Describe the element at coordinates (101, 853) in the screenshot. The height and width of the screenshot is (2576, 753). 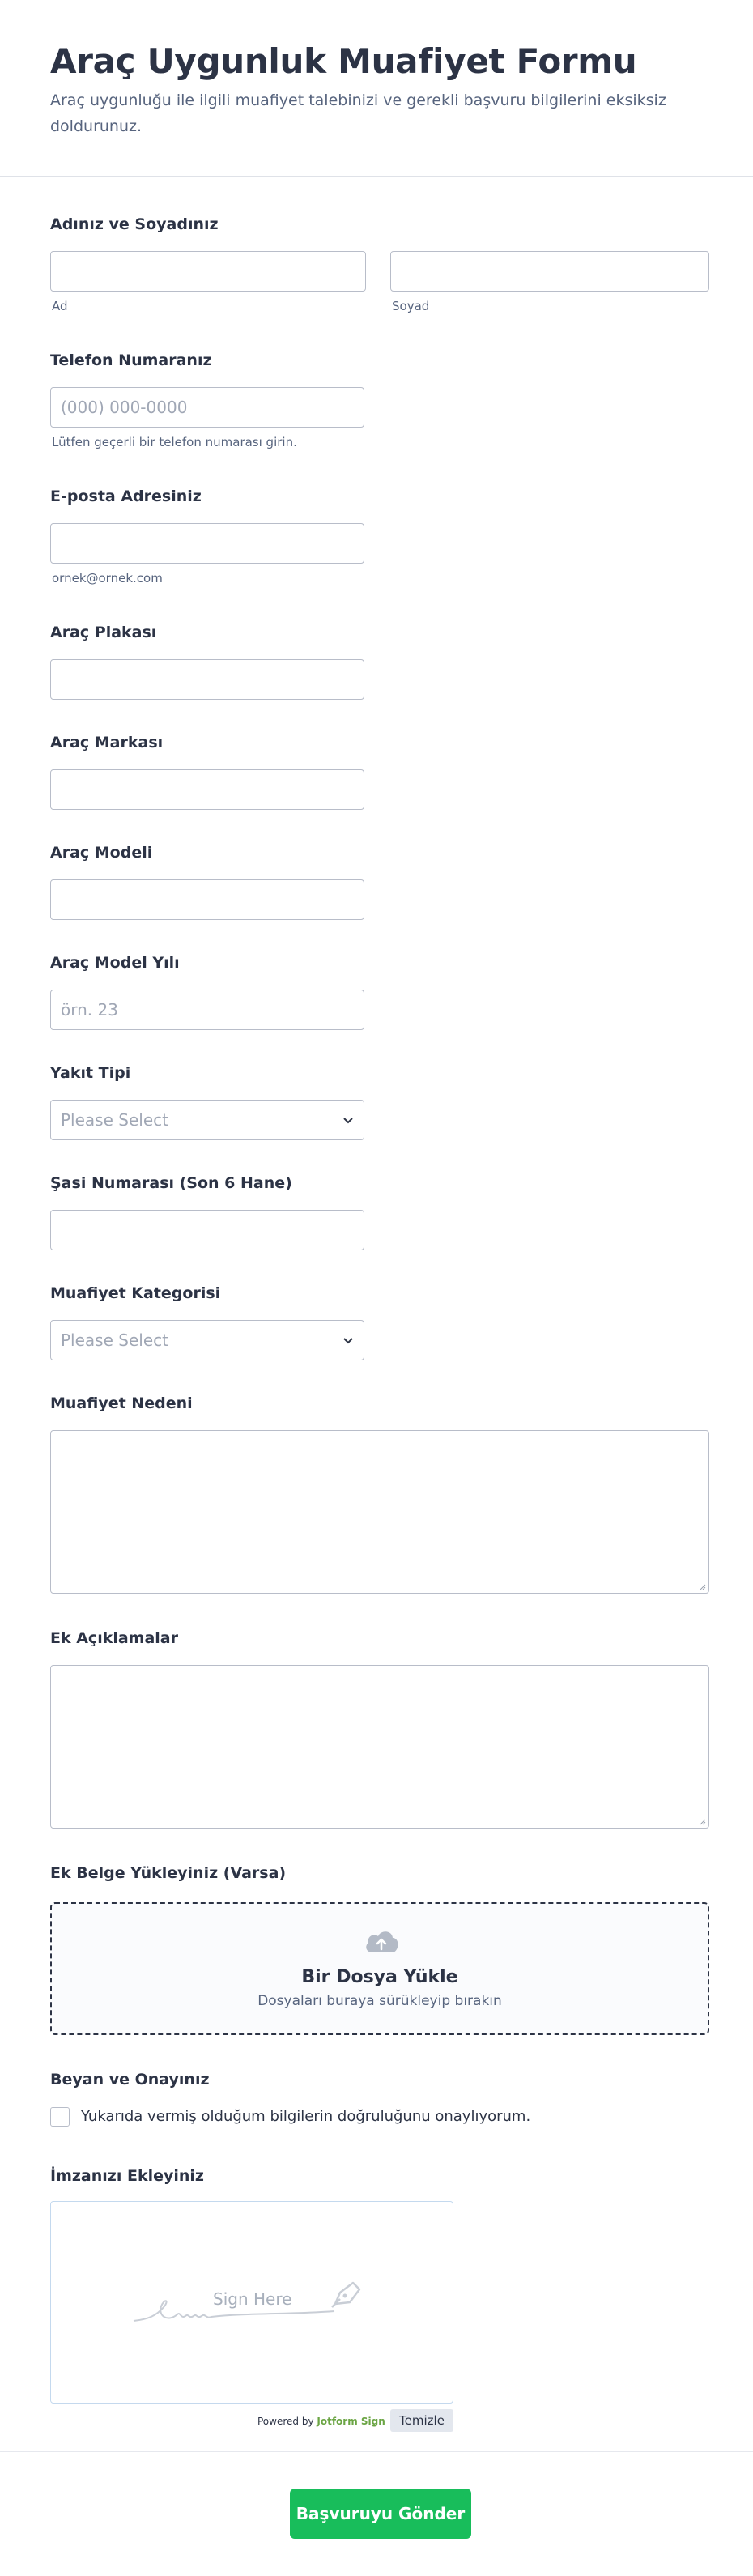
I see `model-label: Araç Modeli` at that location.